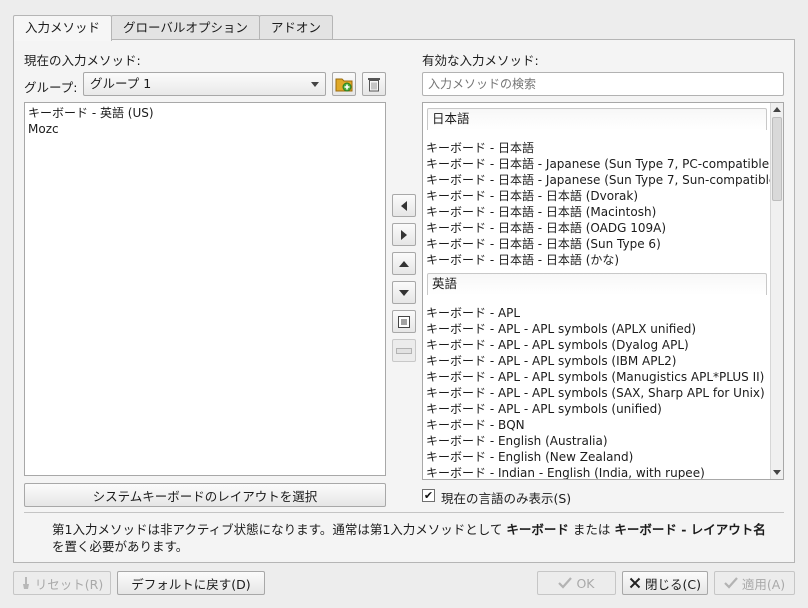 The image size is (808, 608). Describe the element at coordinates (597, 361) in the screenshot. I see `list-item: キーボード - APL - APL symbols (IBM APL2)` at that location.